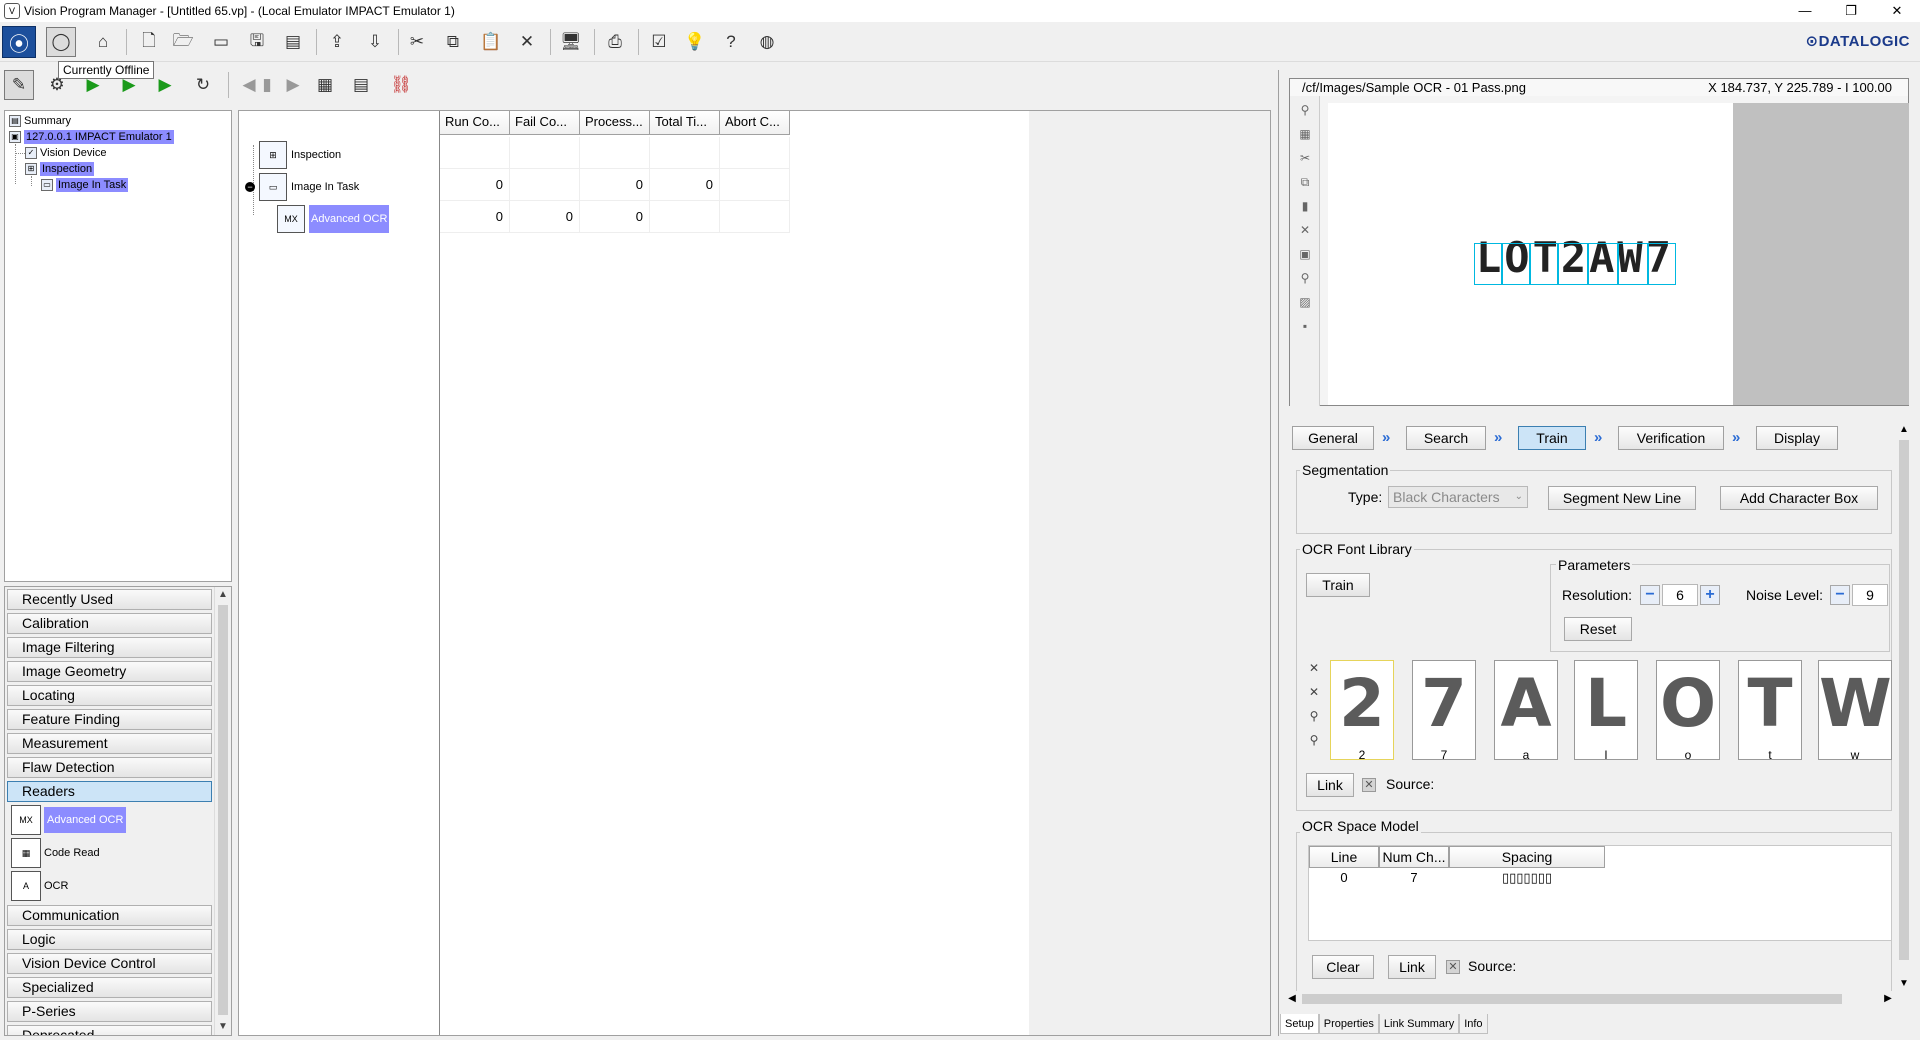  I want to click on open-folder-icon: 🗁, so click(183, 42).